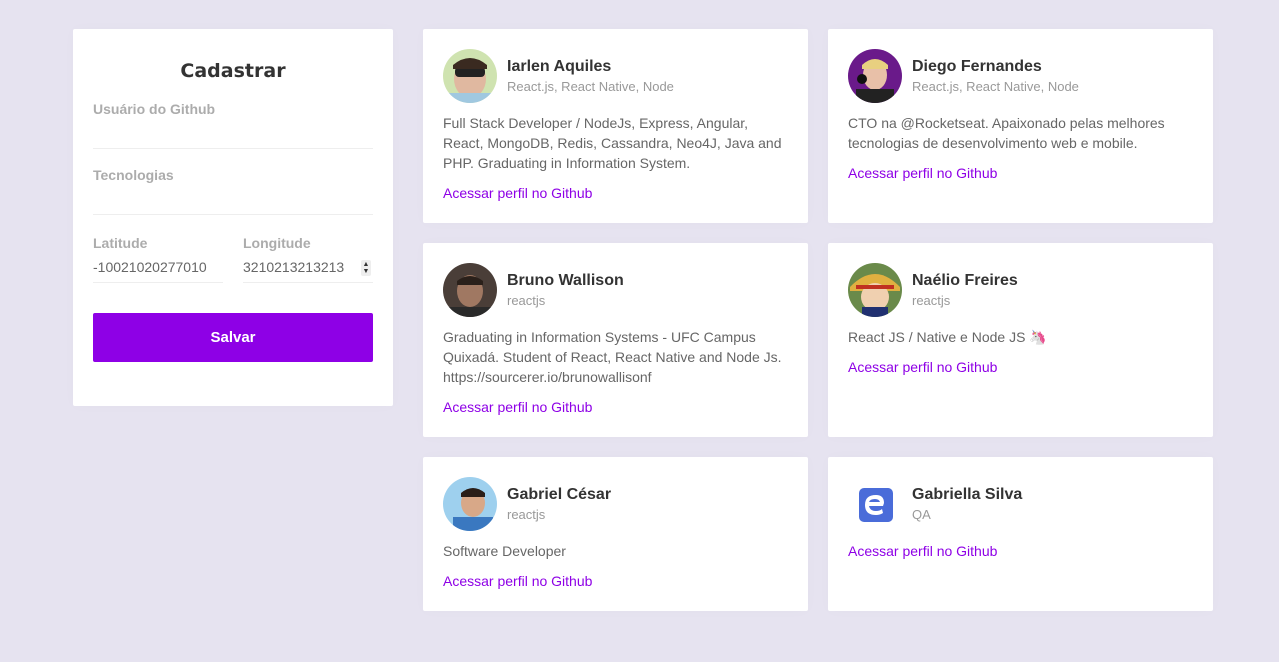  What do you see at coordinates (559, 494) in the screenshot?
I see `dev-name: Gabriel César` at bounding box center [559, 494].